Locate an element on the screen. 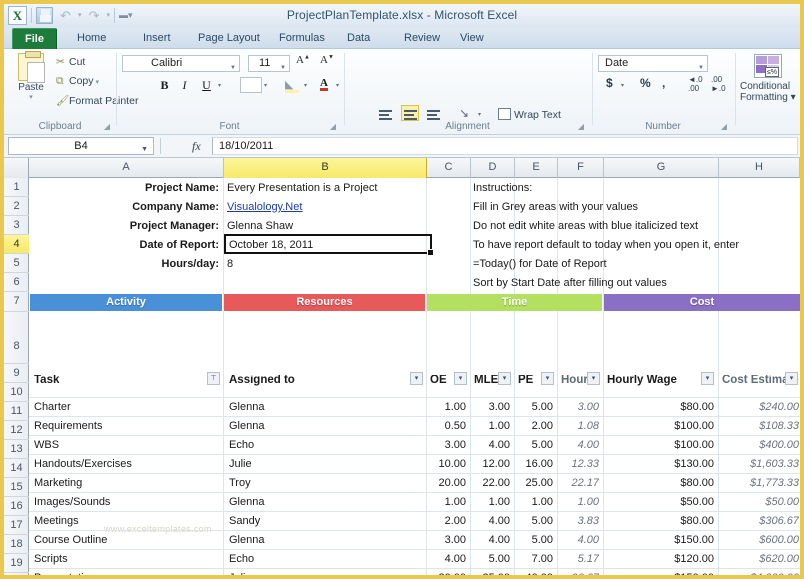  row-header-17: 17 is located at coordinates (16, 525).